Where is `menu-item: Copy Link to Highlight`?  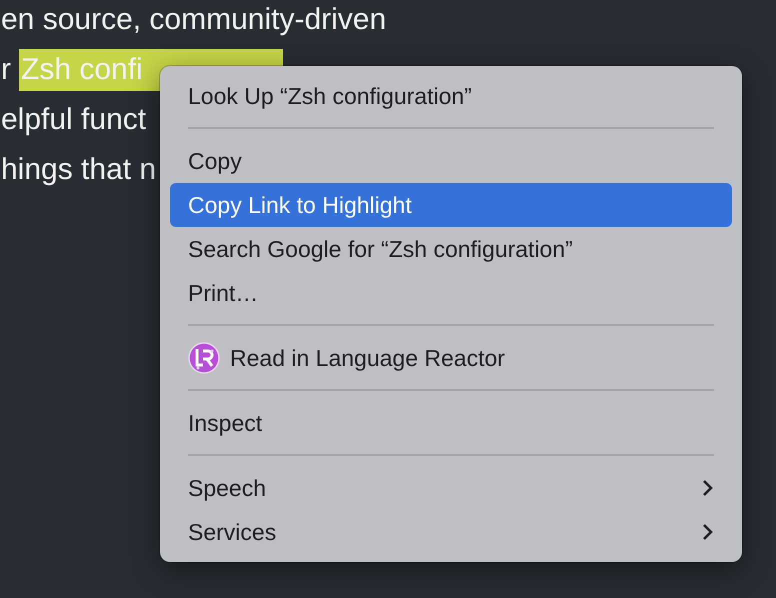
menu-item: Copy Link to Highlight is located at coordinates (451, 205).